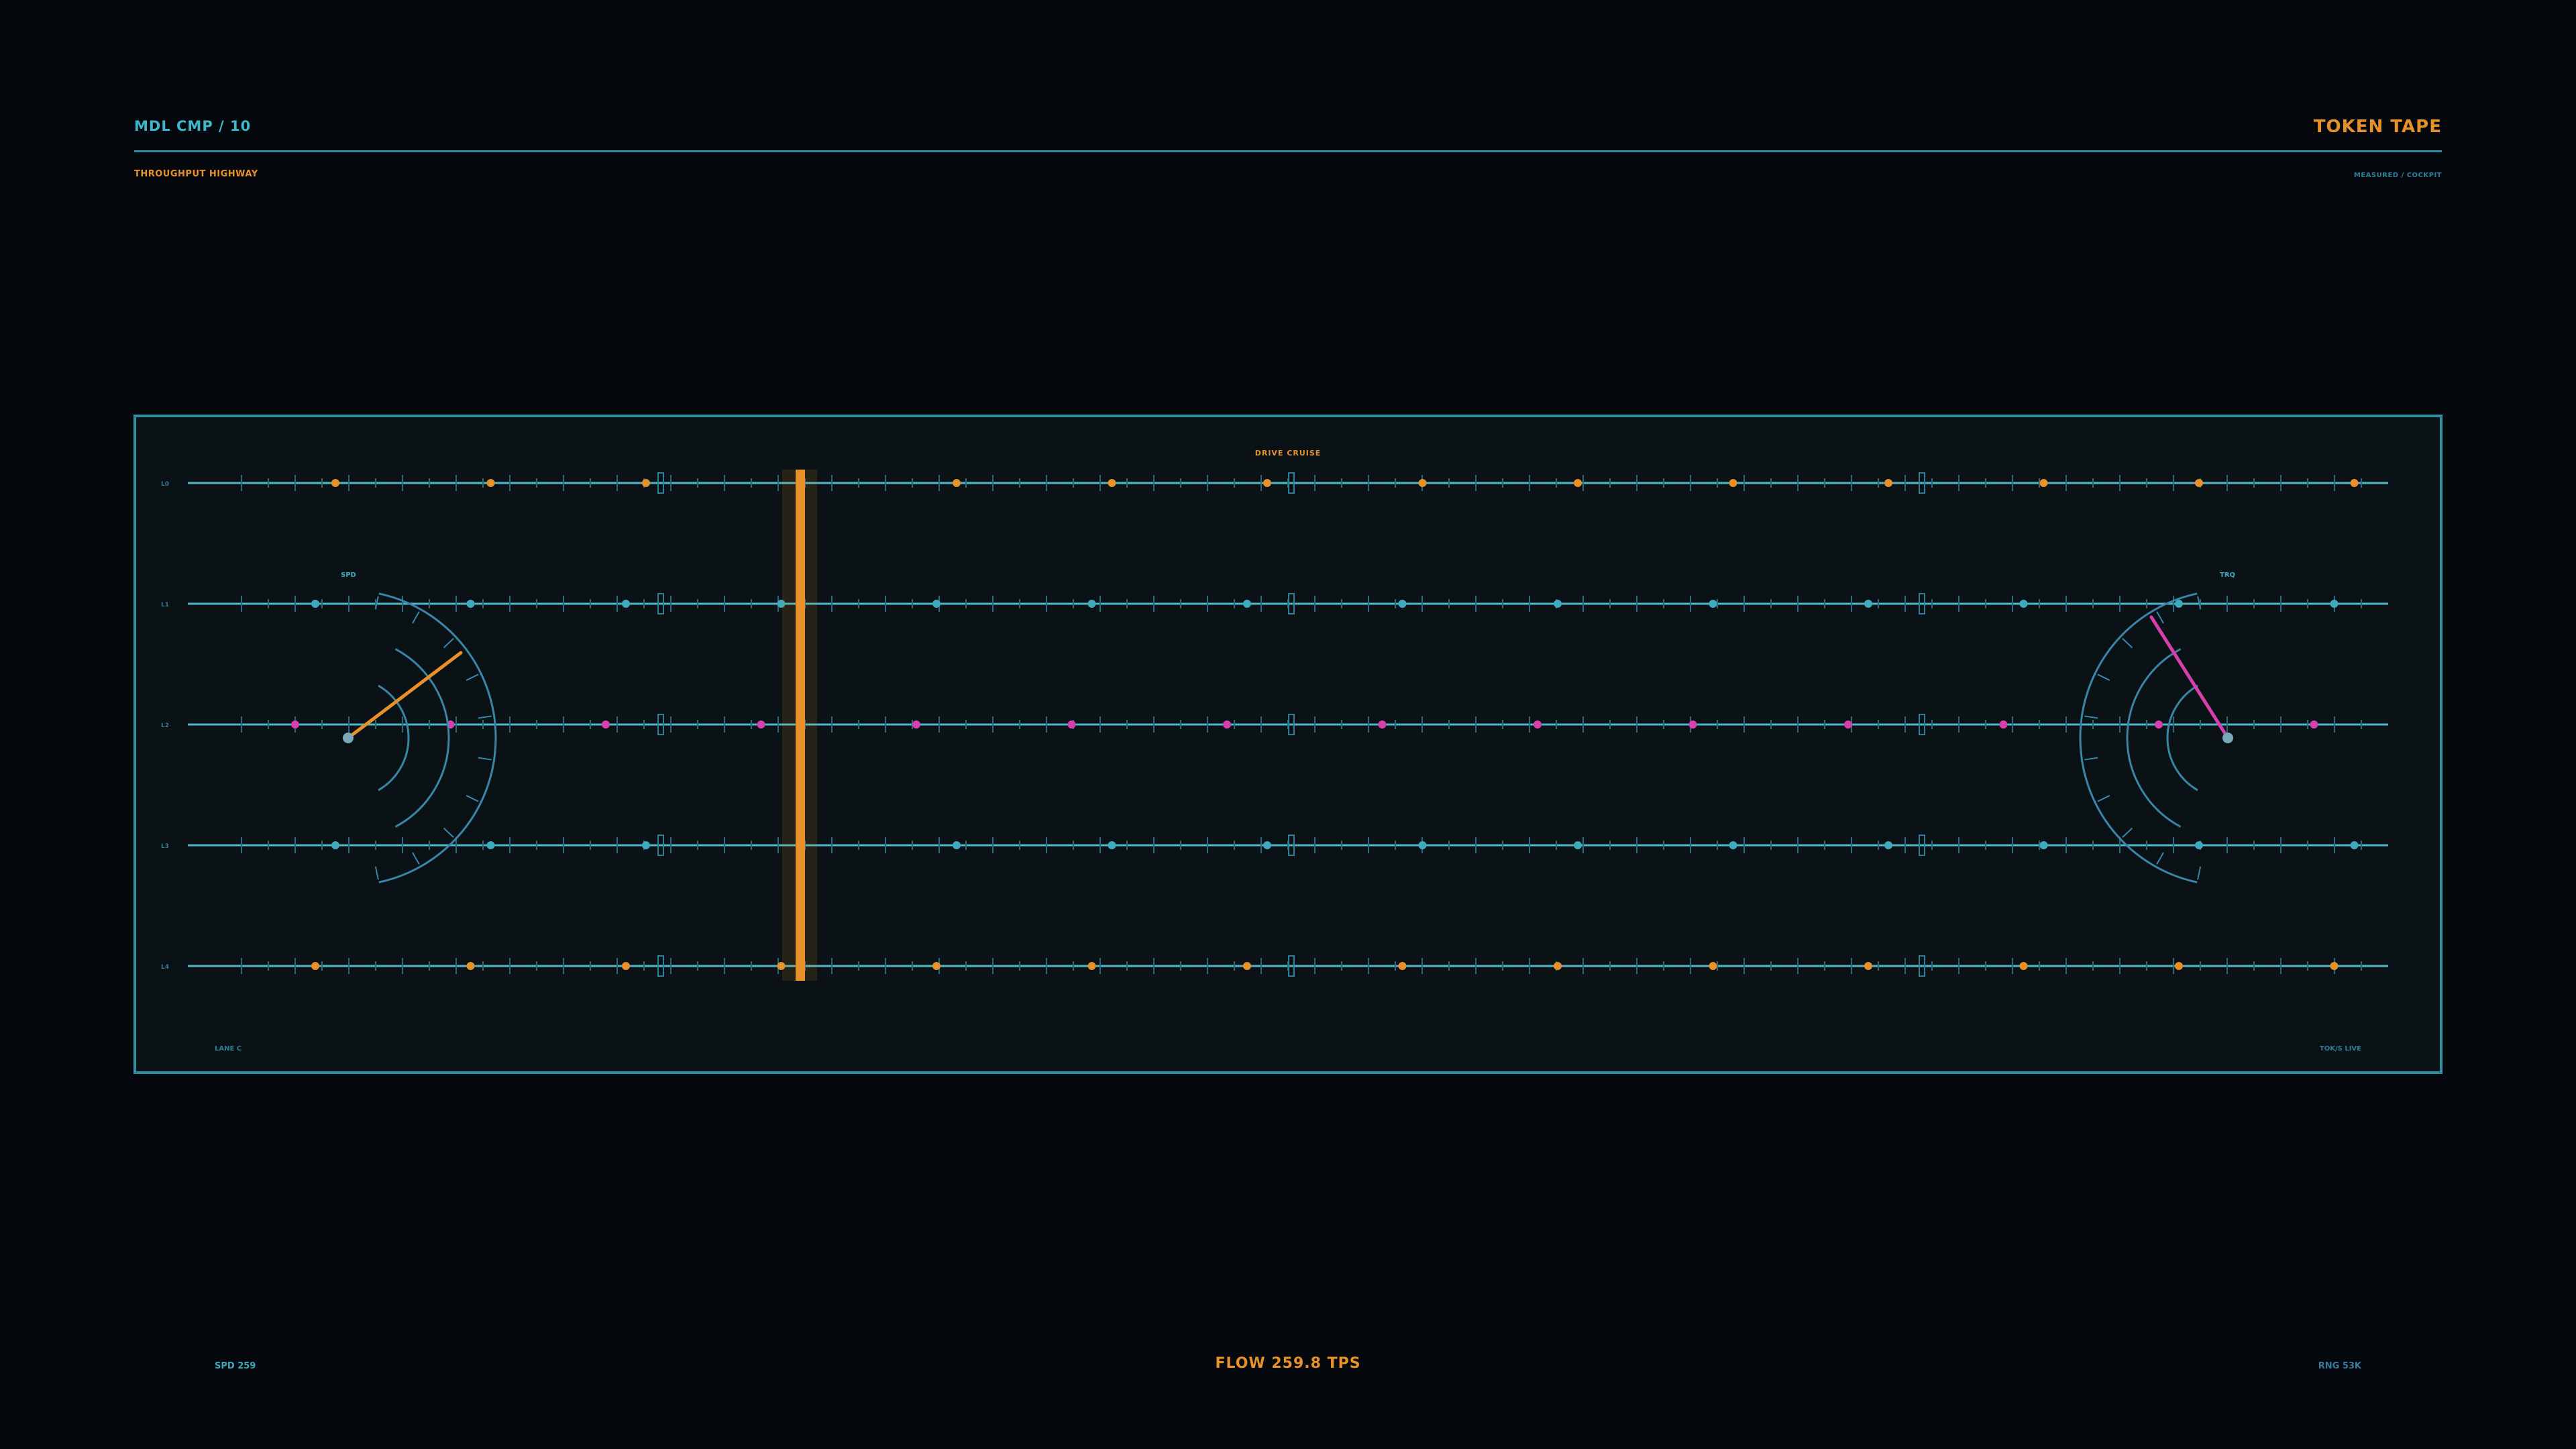 This screenshot has height=1449, width=2576. I want to click on lane-label: L3, so click(165, 846).